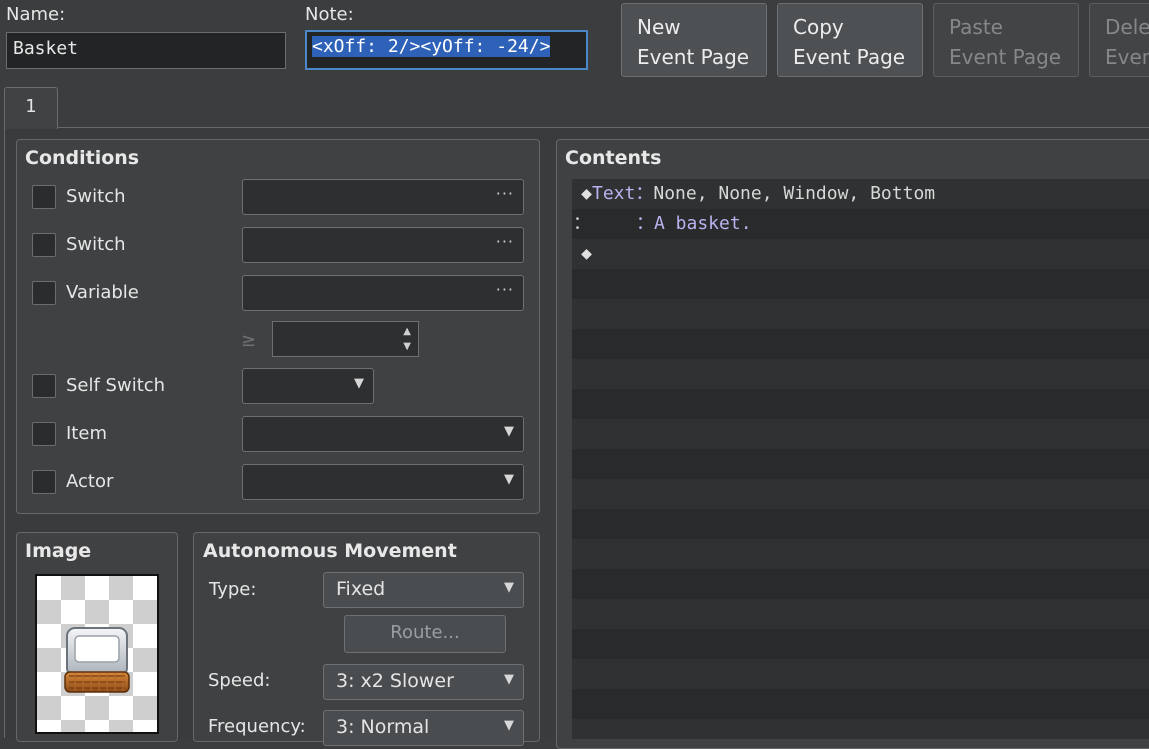 The height and width of the screenshot is (749, 1149). Describe the element at coordinates (694, 40) in the screenshot. I see `new-event-page-button: New Event Page` at that location.